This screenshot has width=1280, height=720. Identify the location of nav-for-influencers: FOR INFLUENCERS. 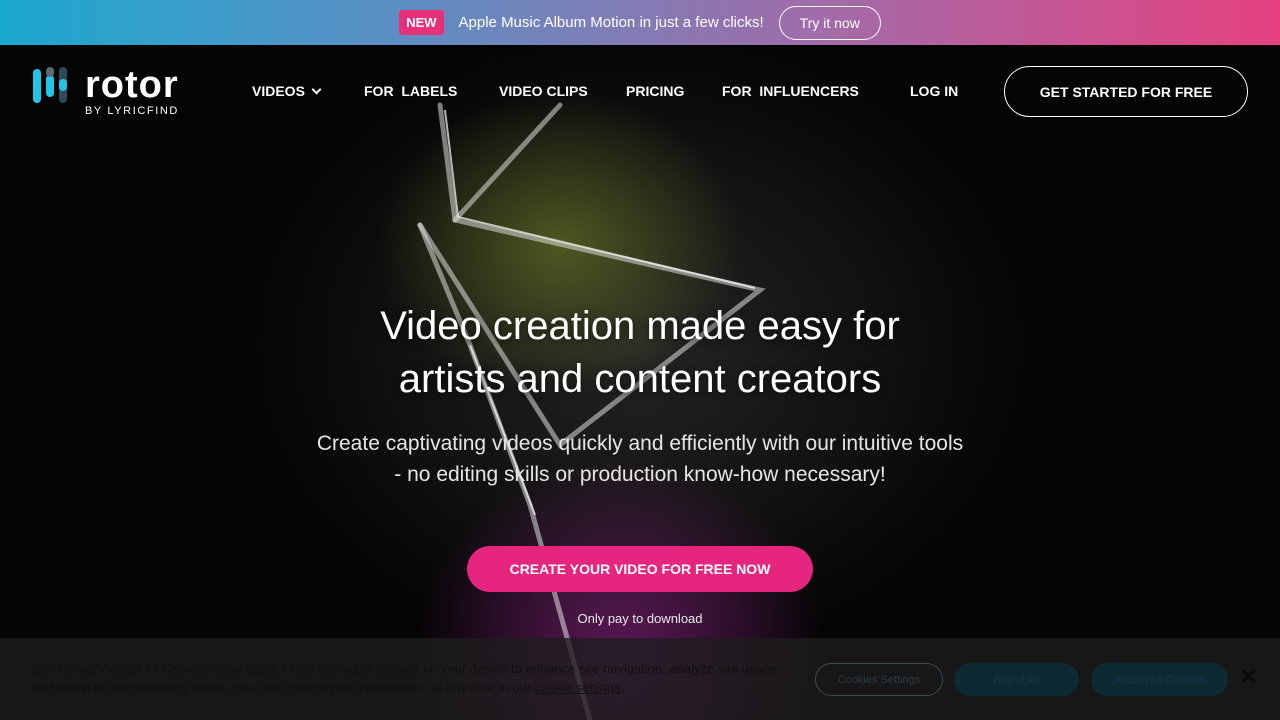
(790, 91).